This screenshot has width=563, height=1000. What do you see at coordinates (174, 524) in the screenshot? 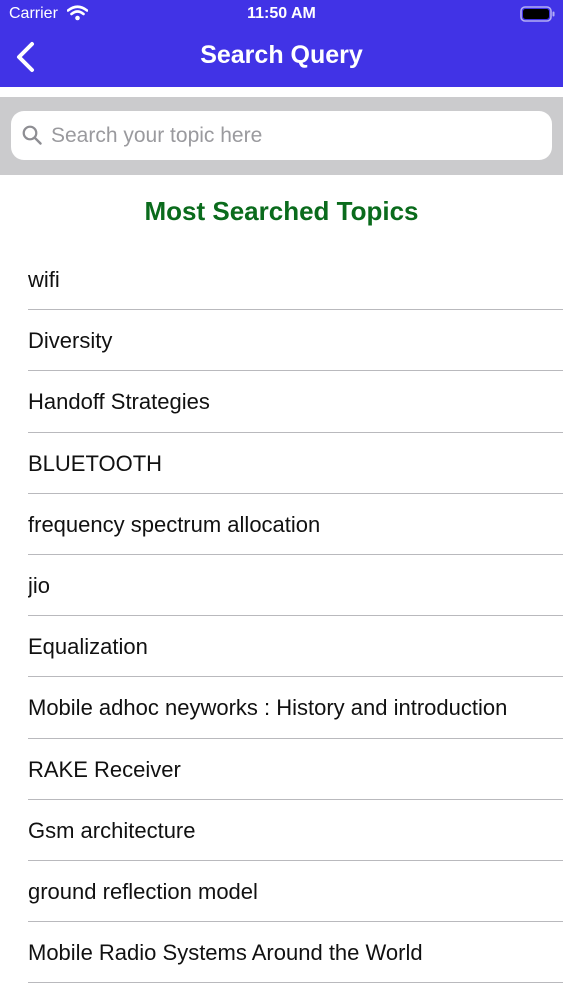
I see `topic-label: frequency spectrum allocation` at bounding box center [174, 524].